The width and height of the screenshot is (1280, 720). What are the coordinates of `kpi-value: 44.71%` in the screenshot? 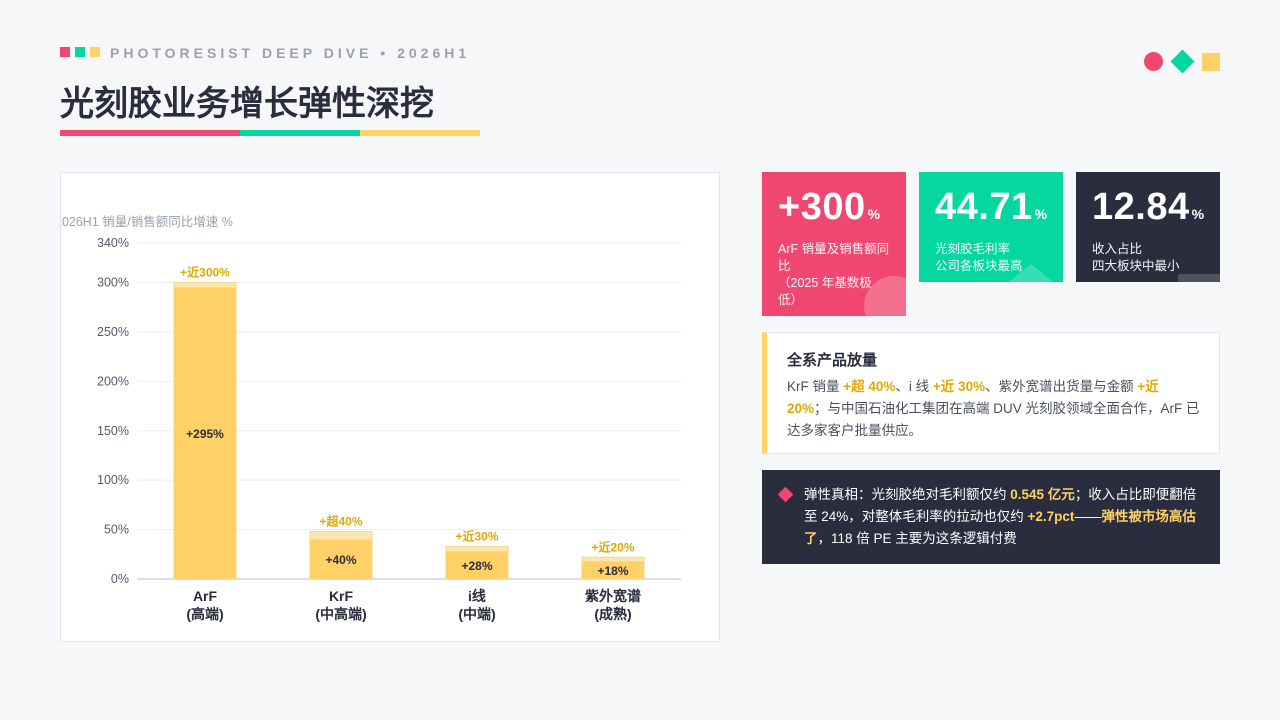 It's located at (991, 207).